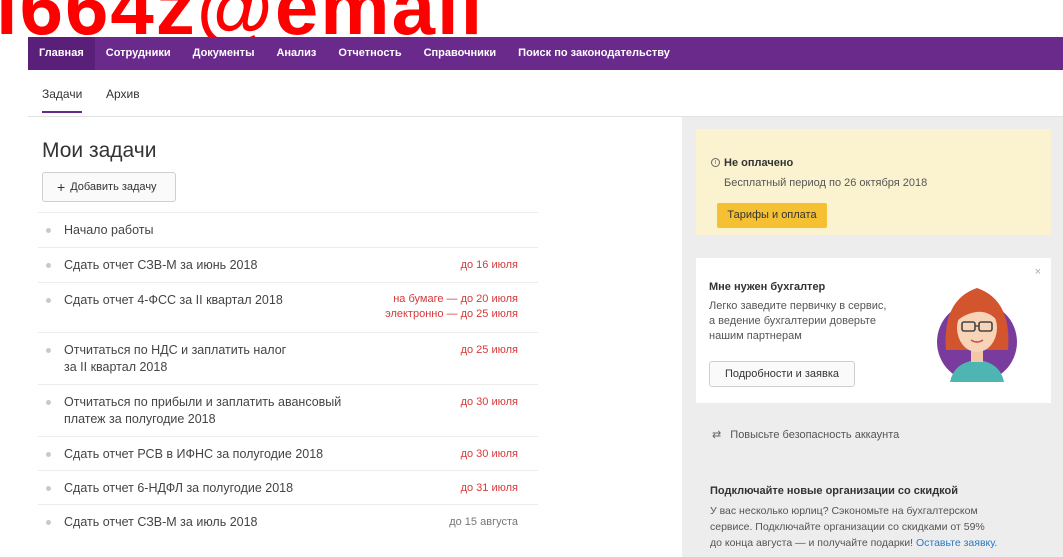 The height and width of the screenshot is (557, 1063). Describe the element at coordinates (812, 543) in the screenshot. I see `promo-text-line: до конца августа — и получайте подарки!` at that location.